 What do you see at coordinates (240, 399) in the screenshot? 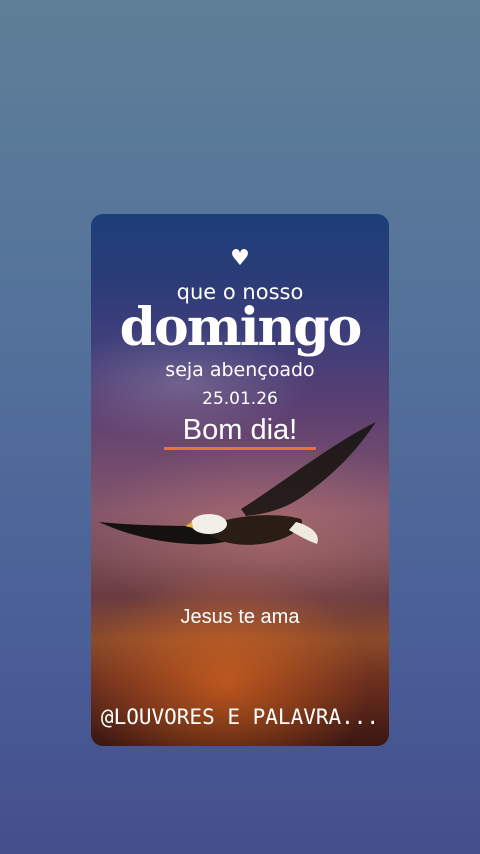
I see `date-text: 25.01.26` at bounding box center [240, 399].